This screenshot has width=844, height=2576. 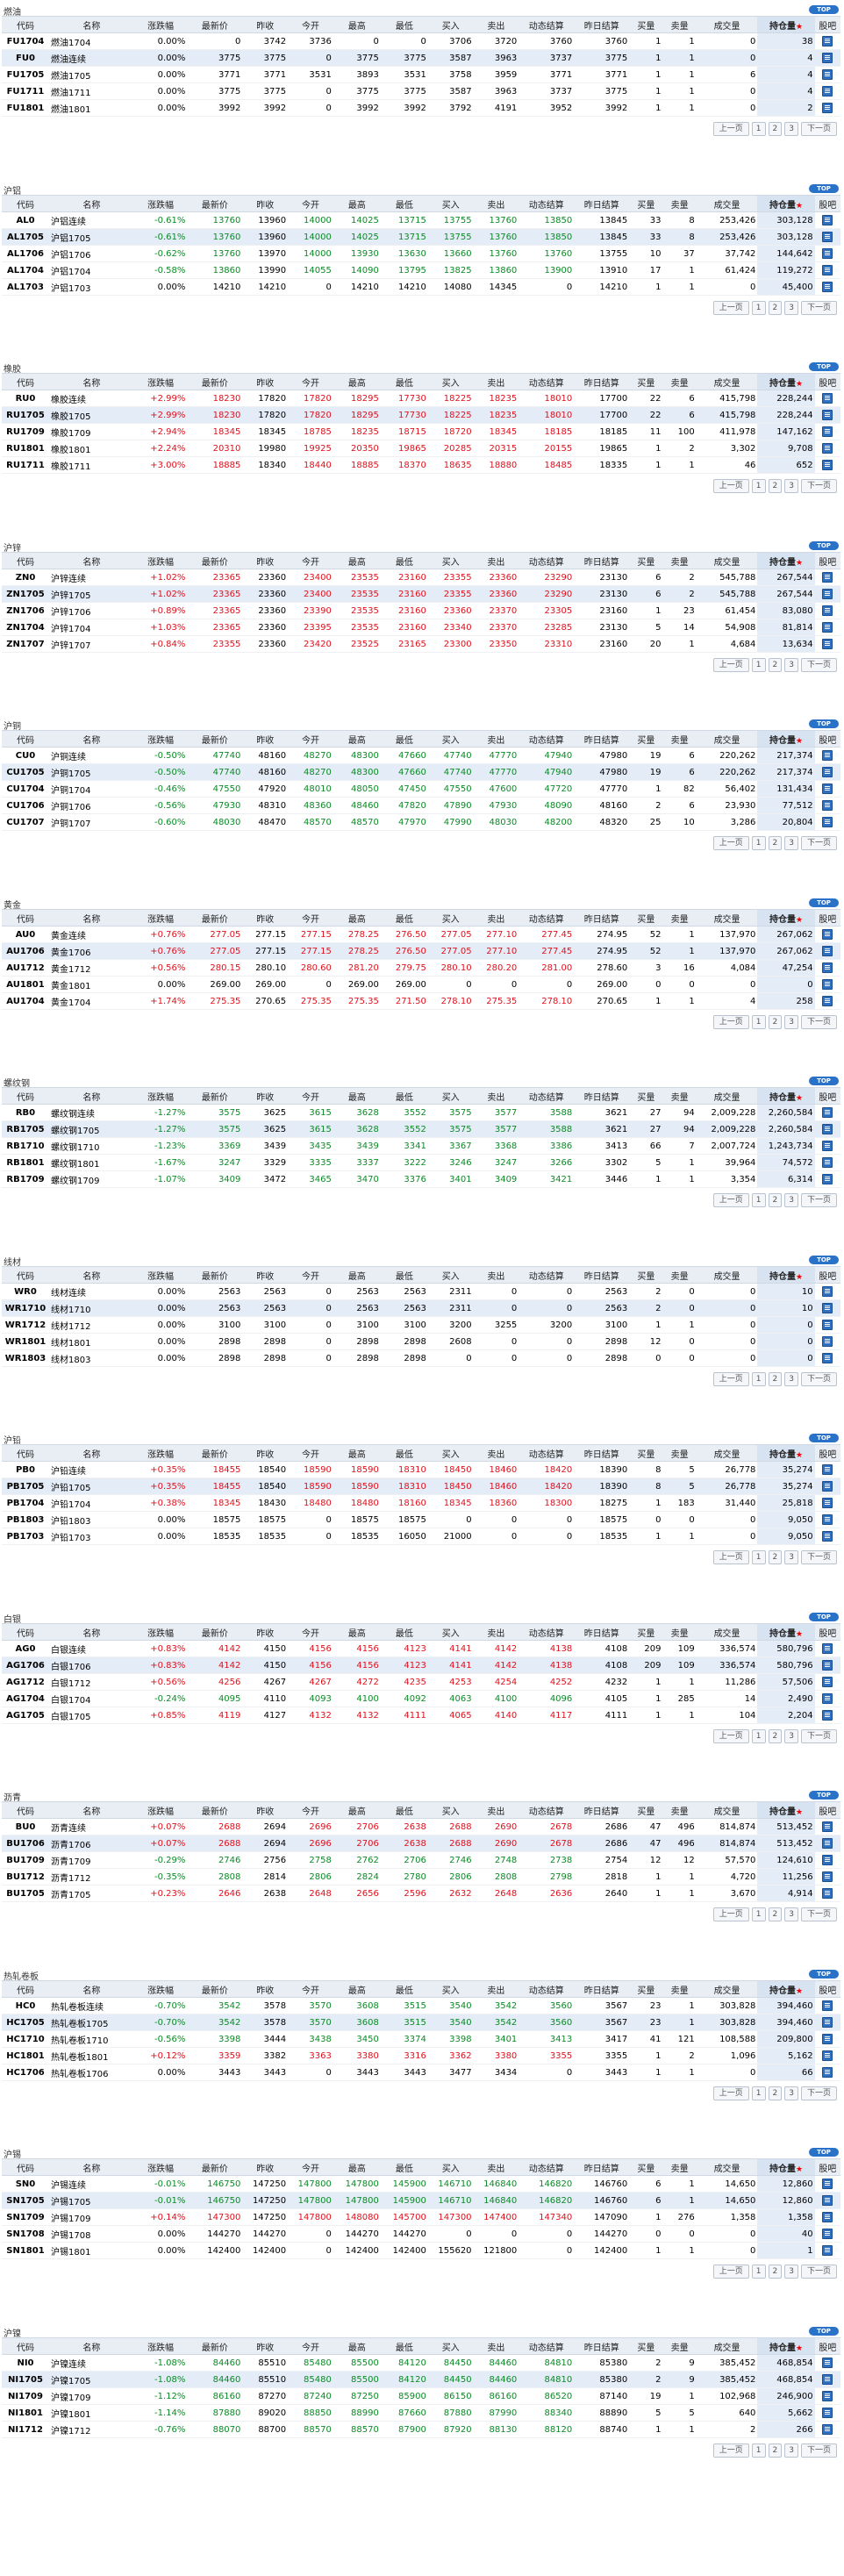 What do you see at coordinates (26, 984) in the screenshot?
I see `cell-code: AU1801` at bounding box center [26, 984].